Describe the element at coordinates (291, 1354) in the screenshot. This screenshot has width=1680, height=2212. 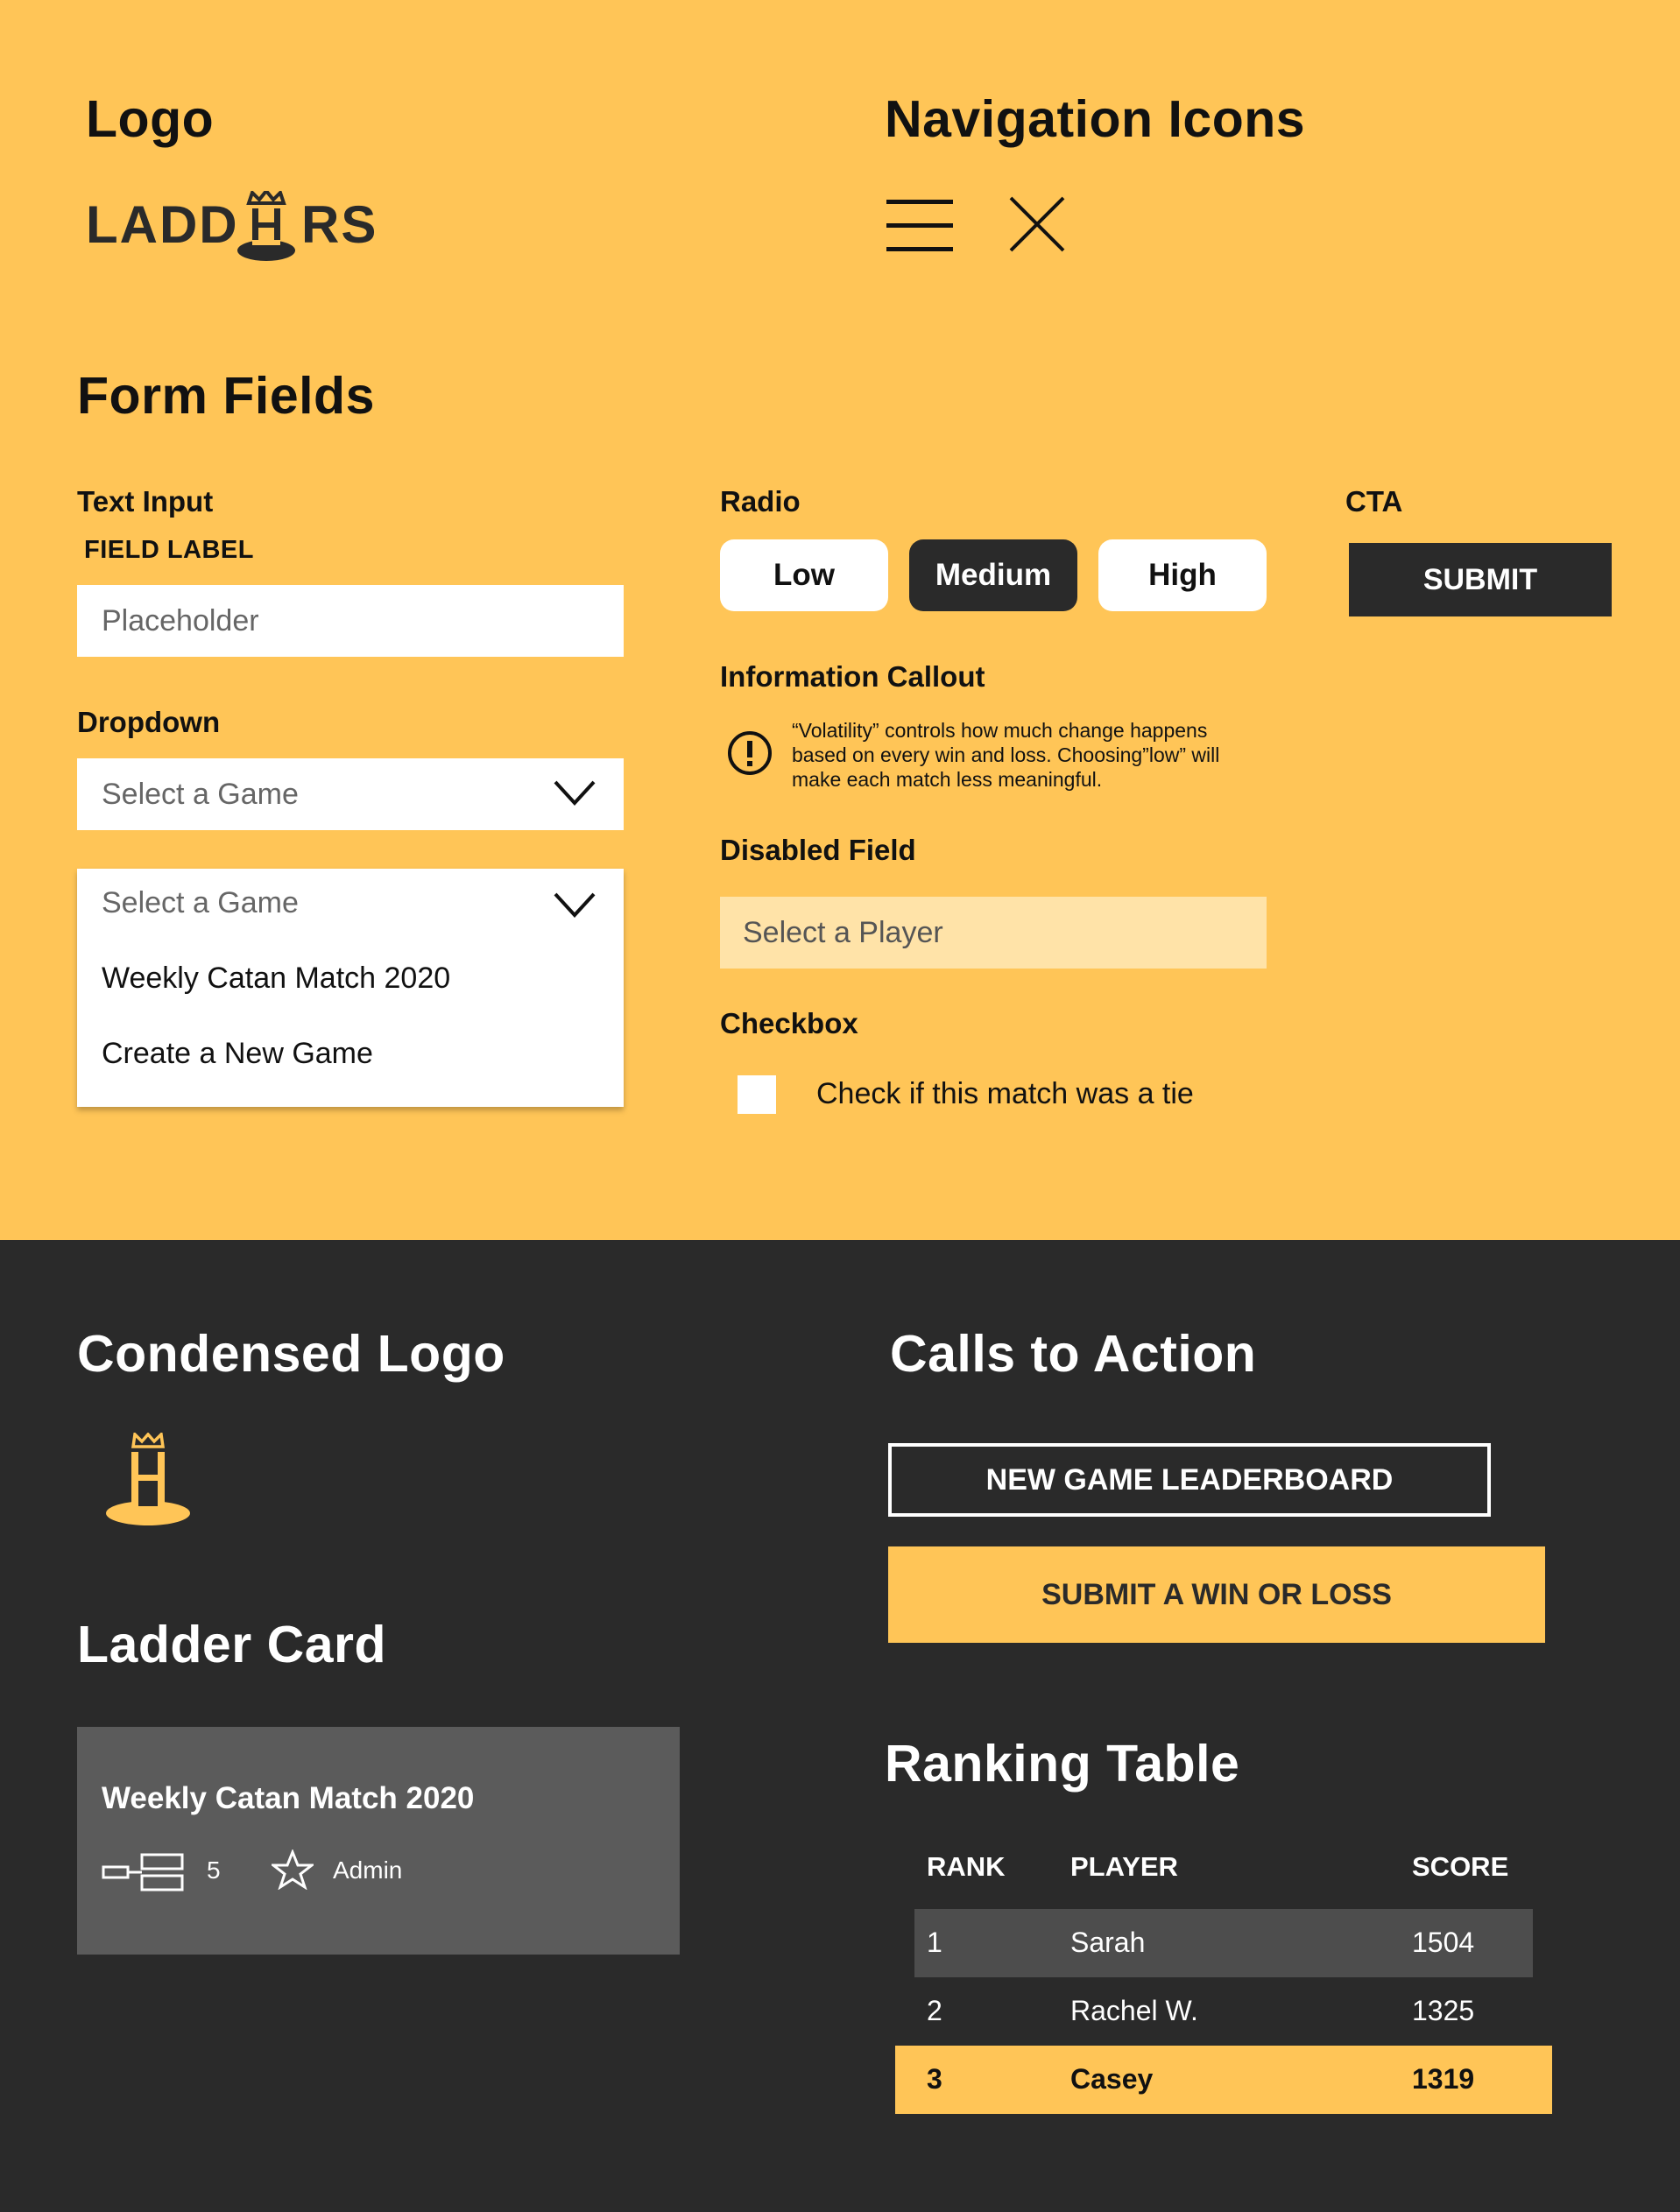
I see `condensed-logo-heading: Condensed Logo` at that location.